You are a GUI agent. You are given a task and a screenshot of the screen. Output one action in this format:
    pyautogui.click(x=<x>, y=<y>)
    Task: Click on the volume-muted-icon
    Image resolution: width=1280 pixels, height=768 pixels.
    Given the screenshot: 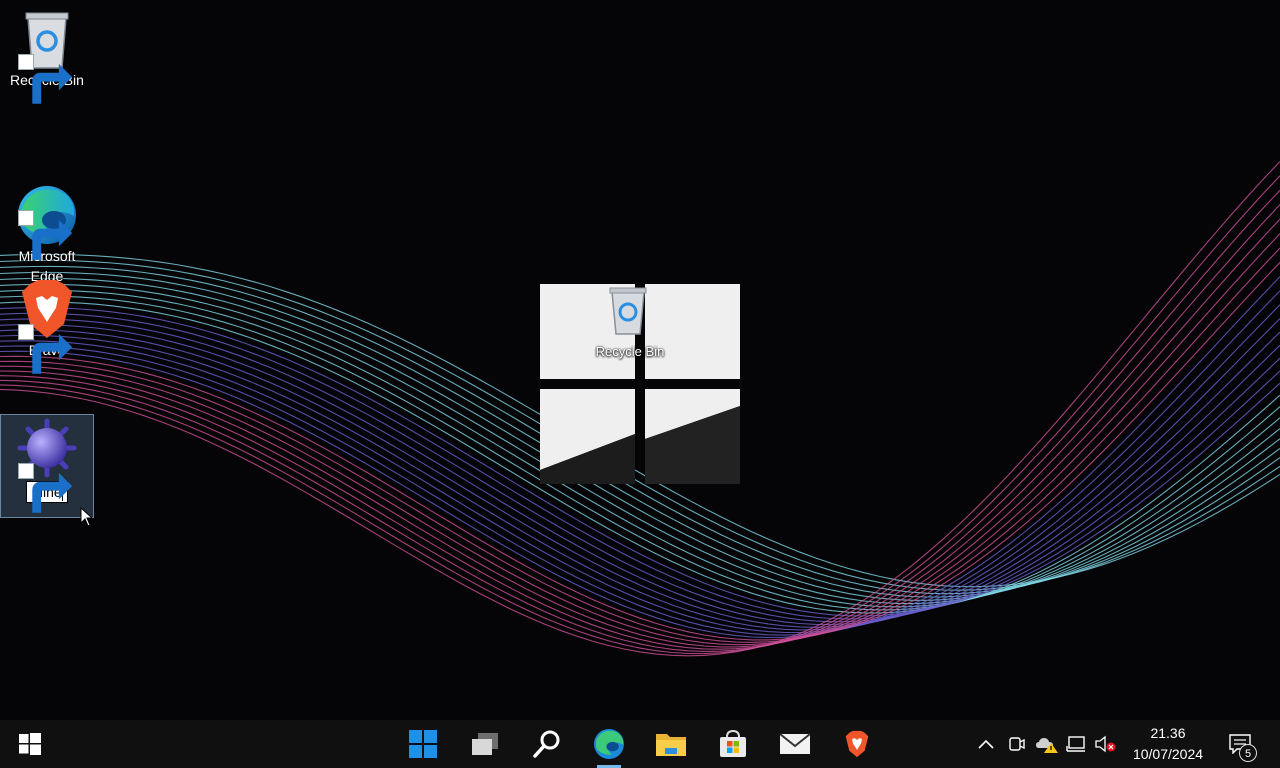 What is the action you would take?
    pyautogui.click(x=1105, y=744)
    